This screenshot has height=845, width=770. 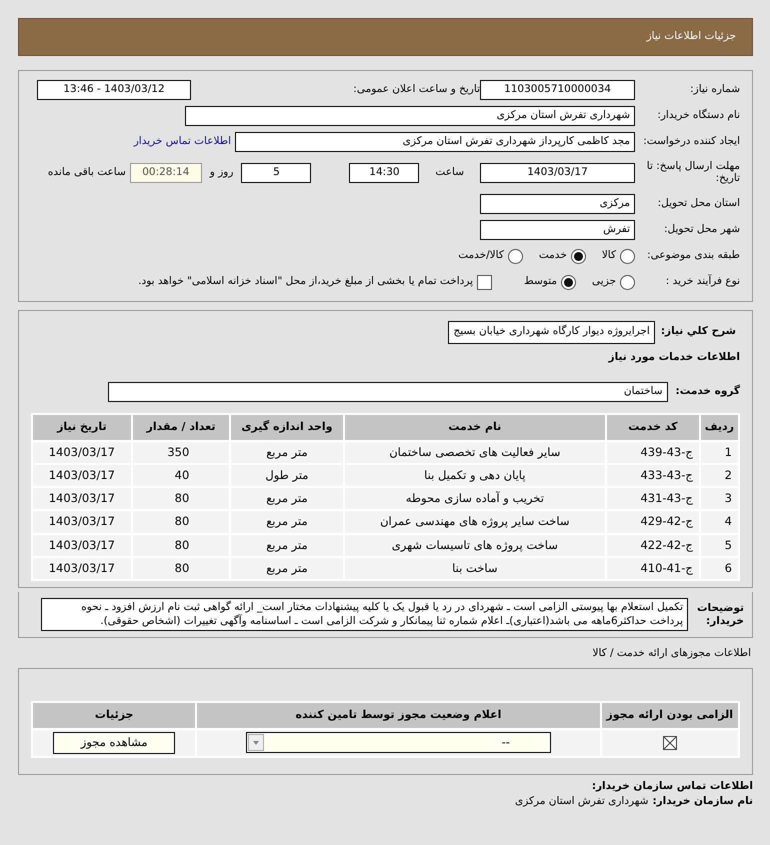 What do you see at coordinates (181, 475) in the screenshot?
I see `table-cell: 40` at bounding box center [181, 475].